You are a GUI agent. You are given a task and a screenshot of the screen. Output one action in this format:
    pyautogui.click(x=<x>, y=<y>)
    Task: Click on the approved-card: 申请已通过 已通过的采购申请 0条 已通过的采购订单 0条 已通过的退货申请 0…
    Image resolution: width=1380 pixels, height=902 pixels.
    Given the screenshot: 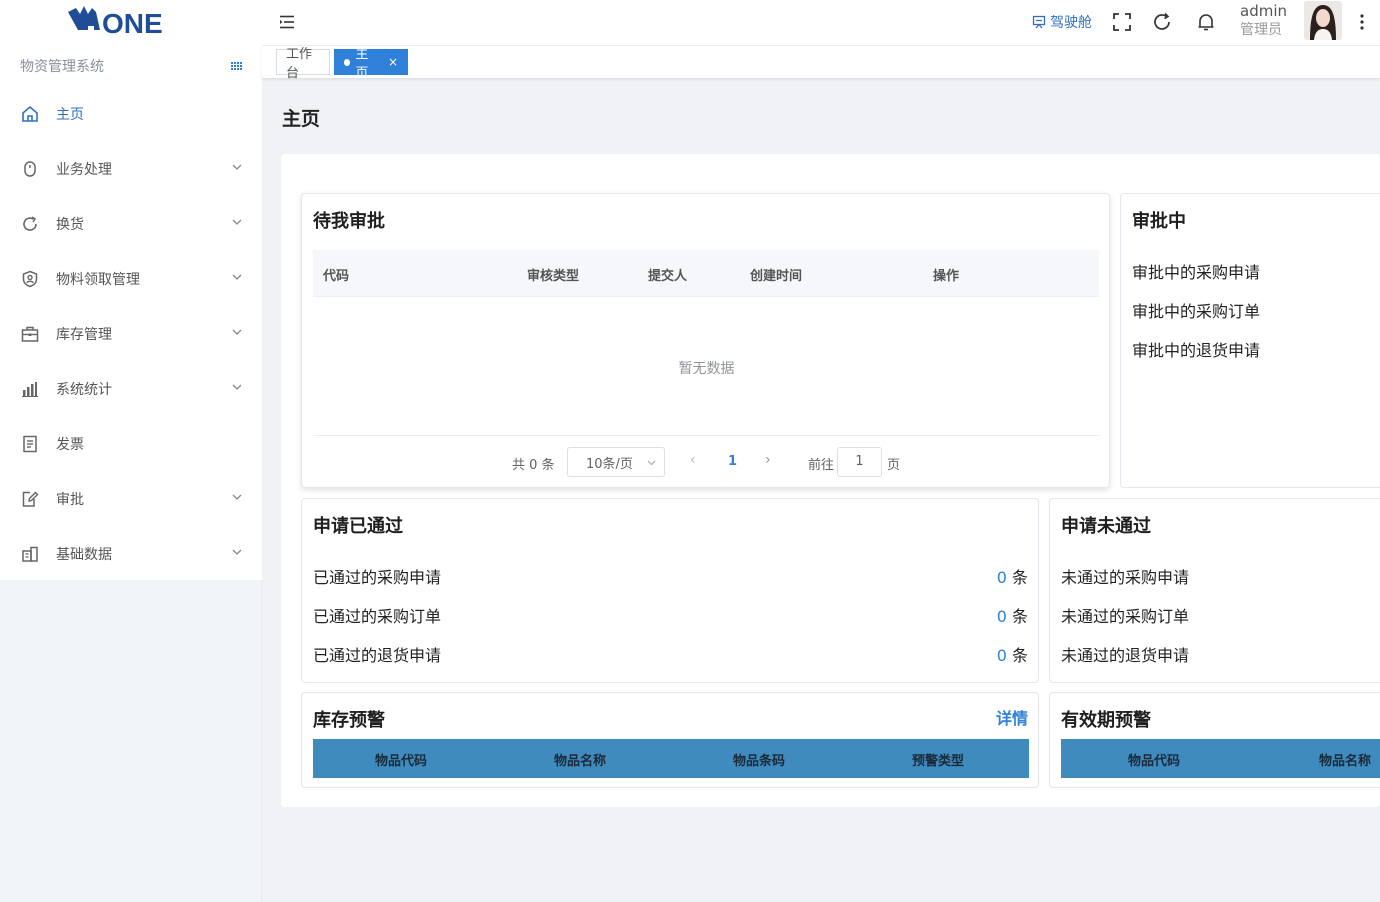 What is the action you would take?
    pyautogui.click(x=670, y=590)
    